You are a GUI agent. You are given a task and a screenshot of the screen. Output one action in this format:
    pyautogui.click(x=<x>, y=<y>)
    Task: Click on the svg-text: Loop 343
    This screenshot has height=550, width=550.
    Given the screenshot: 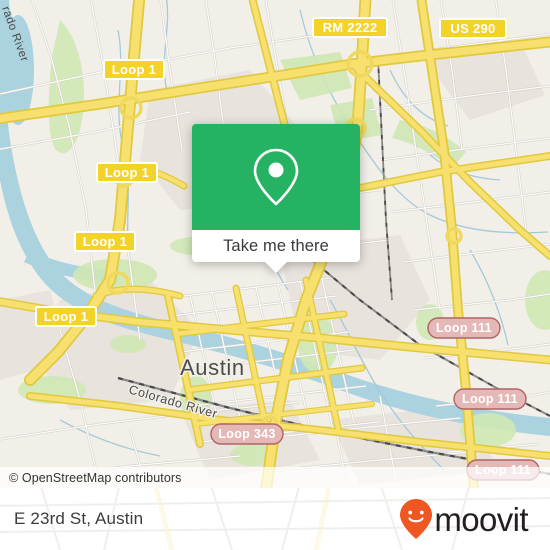 What is the action you would take?
    pyautogui.click(x=246, y=434)
    